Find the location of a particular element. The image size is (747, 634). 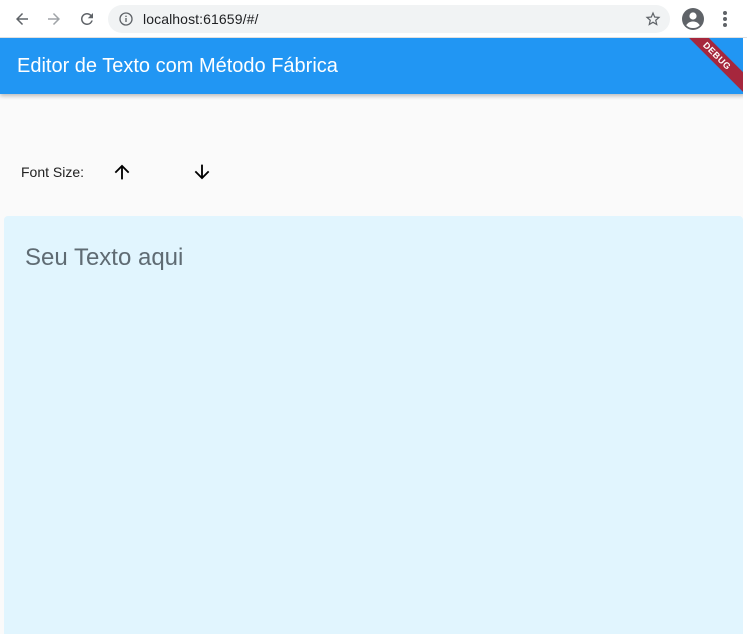

debug-banner: DEBUG is located at coordinates (709, 67).